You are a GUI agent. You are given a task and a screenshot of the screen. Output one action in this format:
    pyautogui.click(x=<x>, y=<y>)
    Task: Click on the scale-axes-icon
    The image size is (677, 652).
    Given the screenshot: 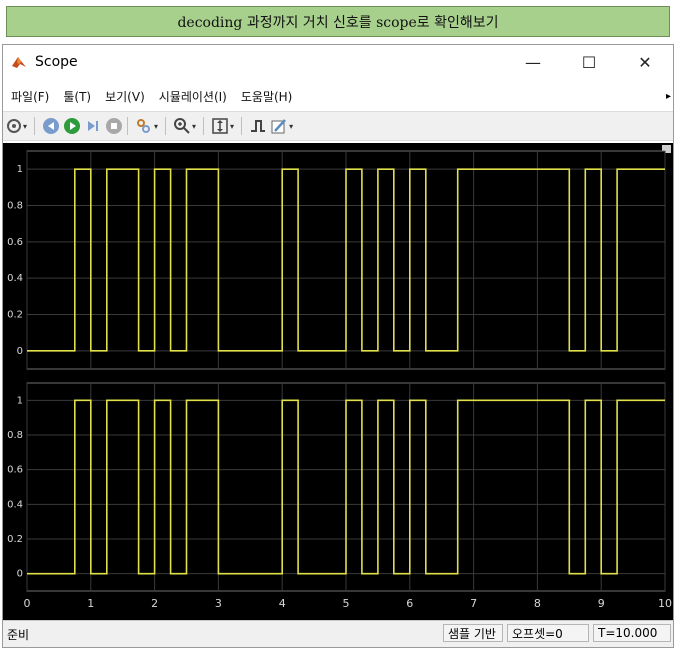 What is the action you would take?
    pyautogui.click(x=220, y=126)
    